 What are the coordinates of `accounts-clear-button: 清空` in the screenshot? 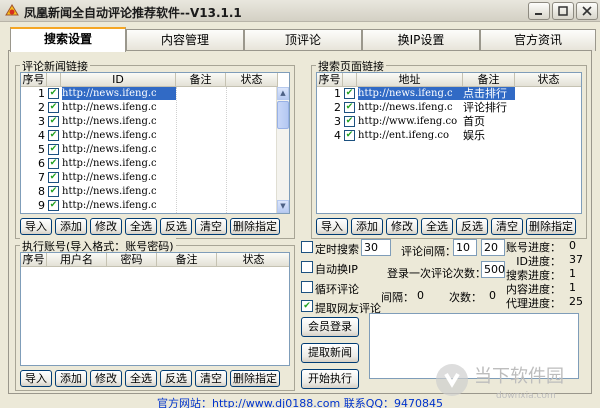 It's located at (211, 378).